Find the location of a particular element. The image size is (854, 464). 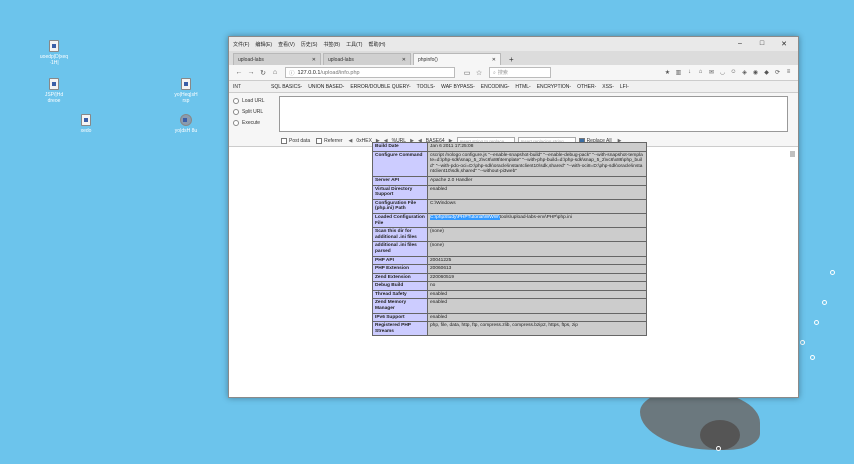

phpinfo-key: Server API is located at coordinates (400, 180).